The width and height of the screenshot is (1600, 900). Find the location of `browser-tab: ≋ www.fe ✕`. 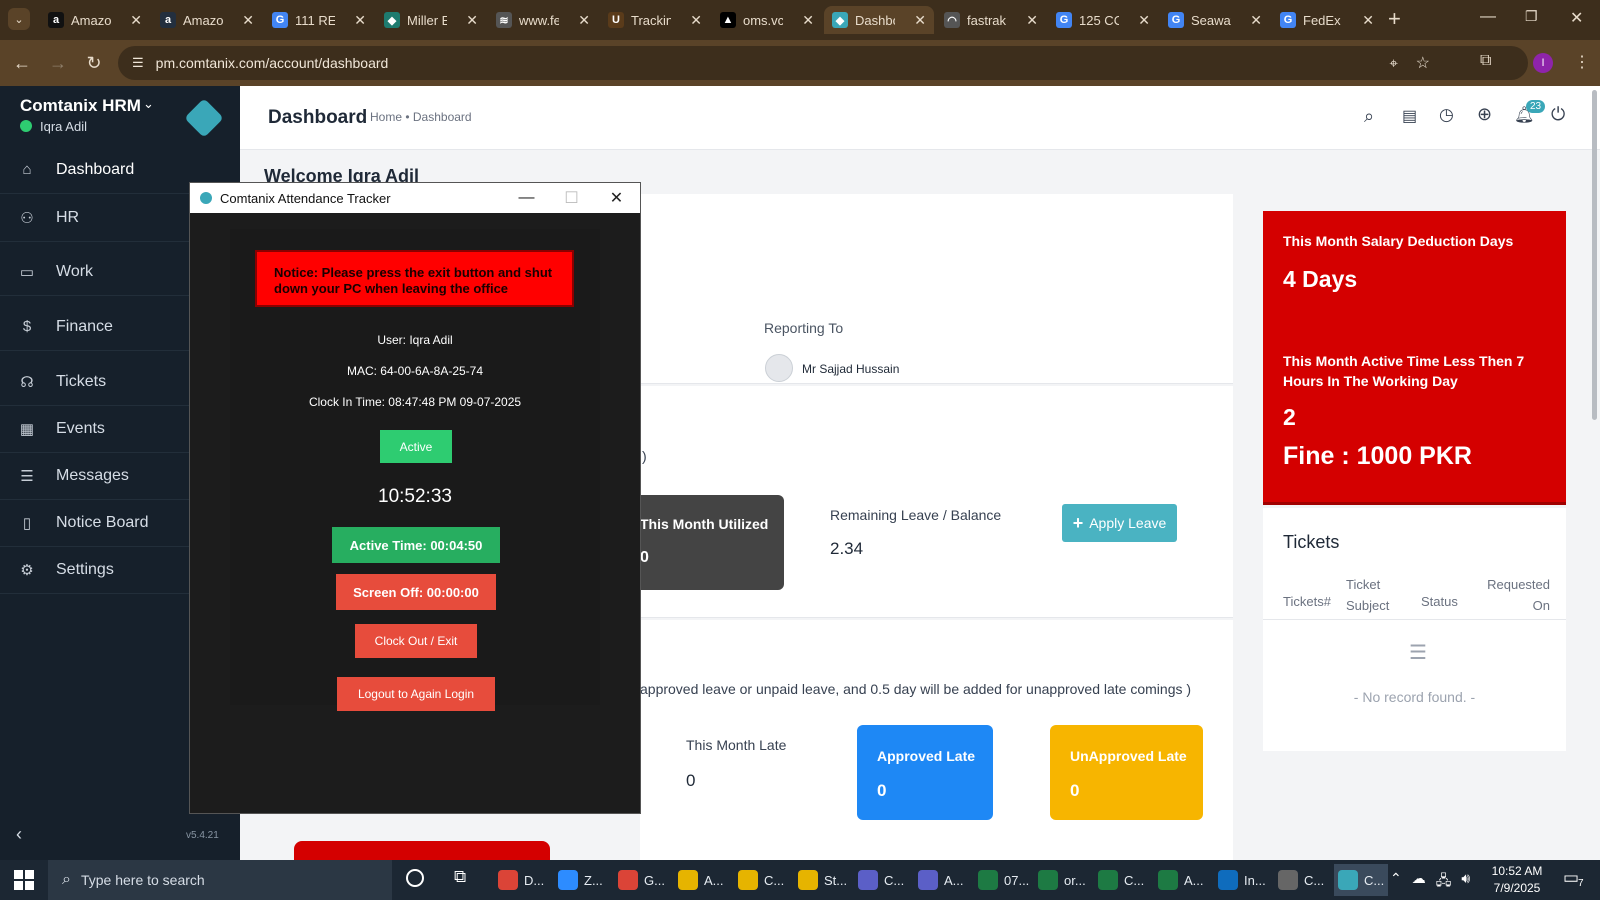

browser-tab: ≋ www.fe ✕ is located at coordinates (543, 20).